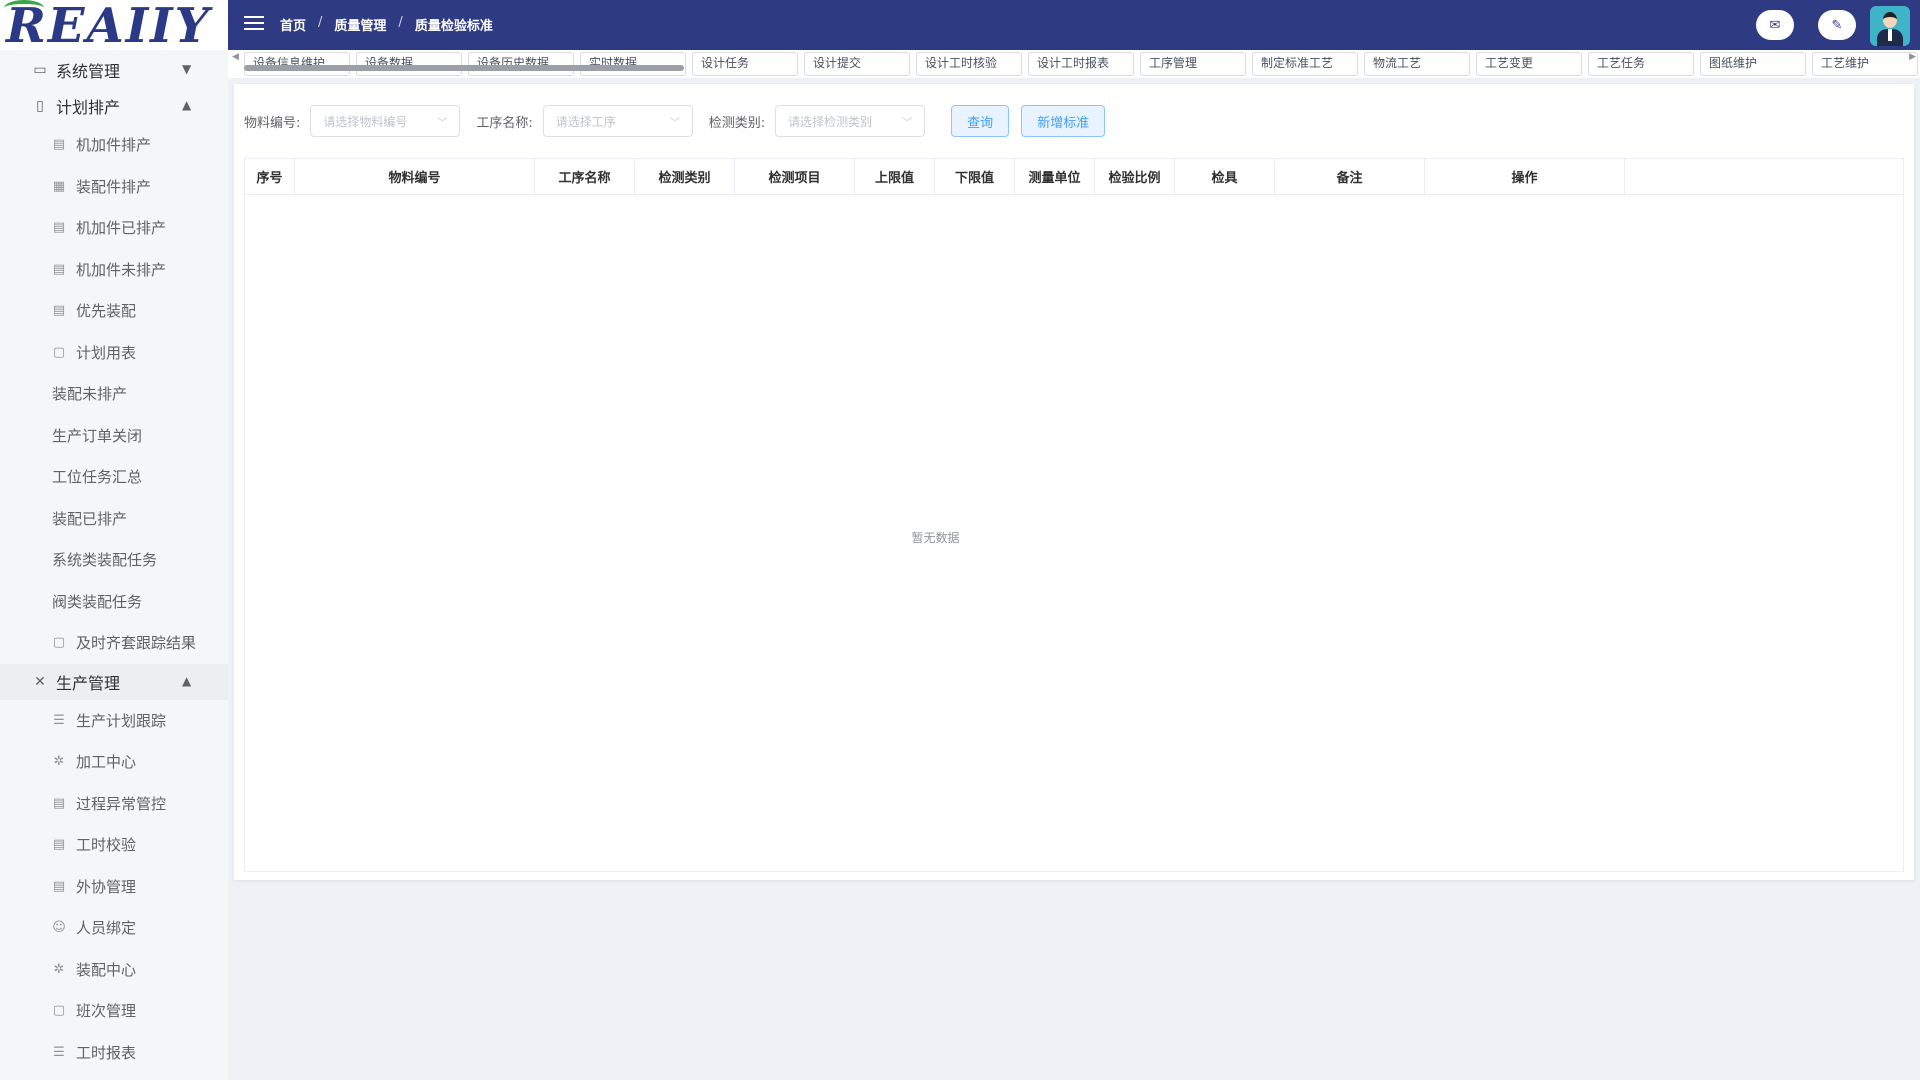 This screenshot has height=1080, width=1920. What do you see at coordinates (114, 477) in the screenshot?
I see `sidebar-item: 工位任务汇总` at bounding box center [114, 477].